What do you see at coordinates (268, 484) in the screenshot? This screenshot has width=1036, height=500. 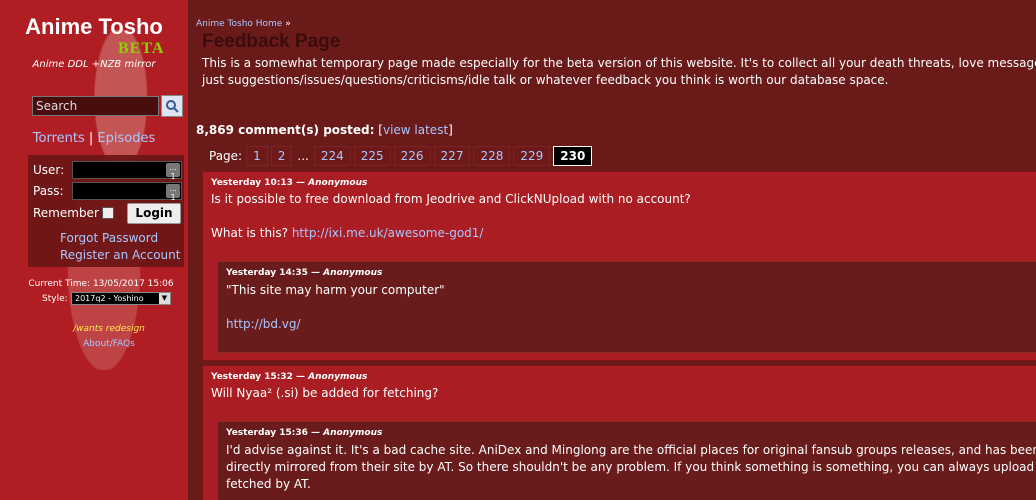 I see `reply-text: fetched by AT.` at bounding box center [268, 484].